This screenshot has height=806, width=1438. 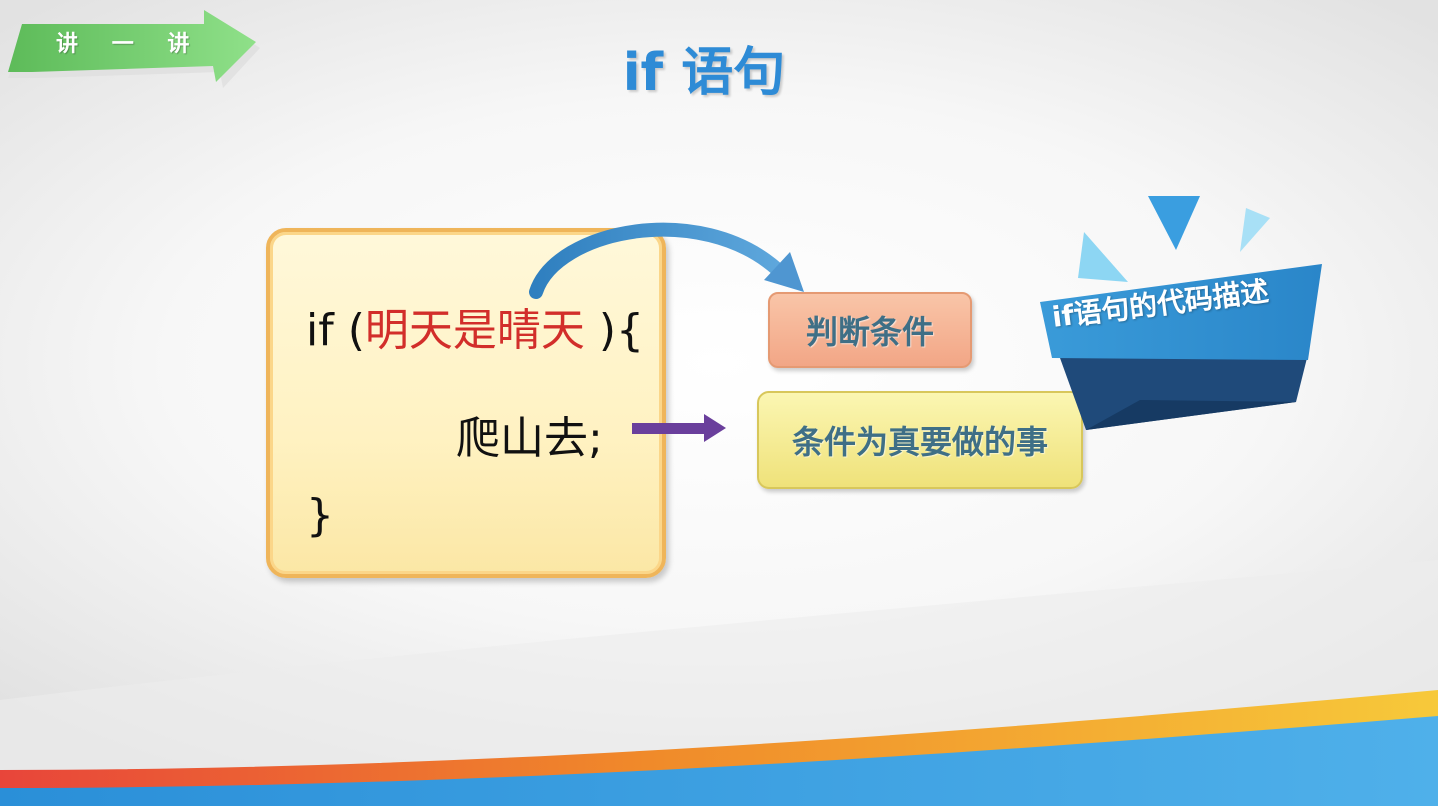 I want to click on code-line-if: if (明天是晴天 ){, so click(x=475, y=326).